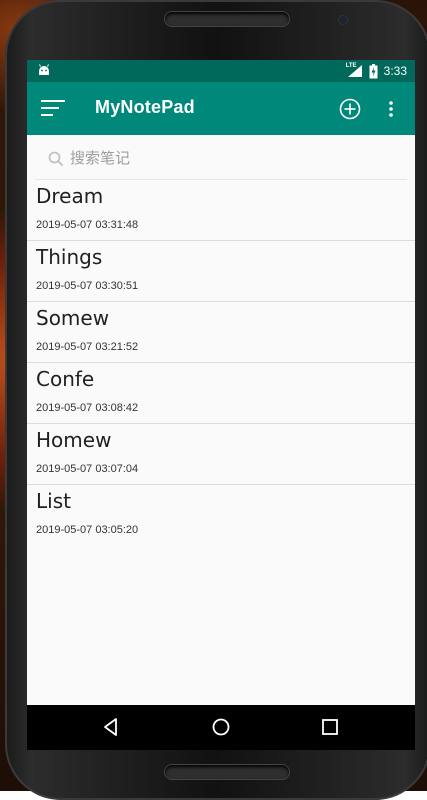 Image resolution: width=427 pixels, height=800 pixels. I want to click on note-title: List, so click(53, 501).